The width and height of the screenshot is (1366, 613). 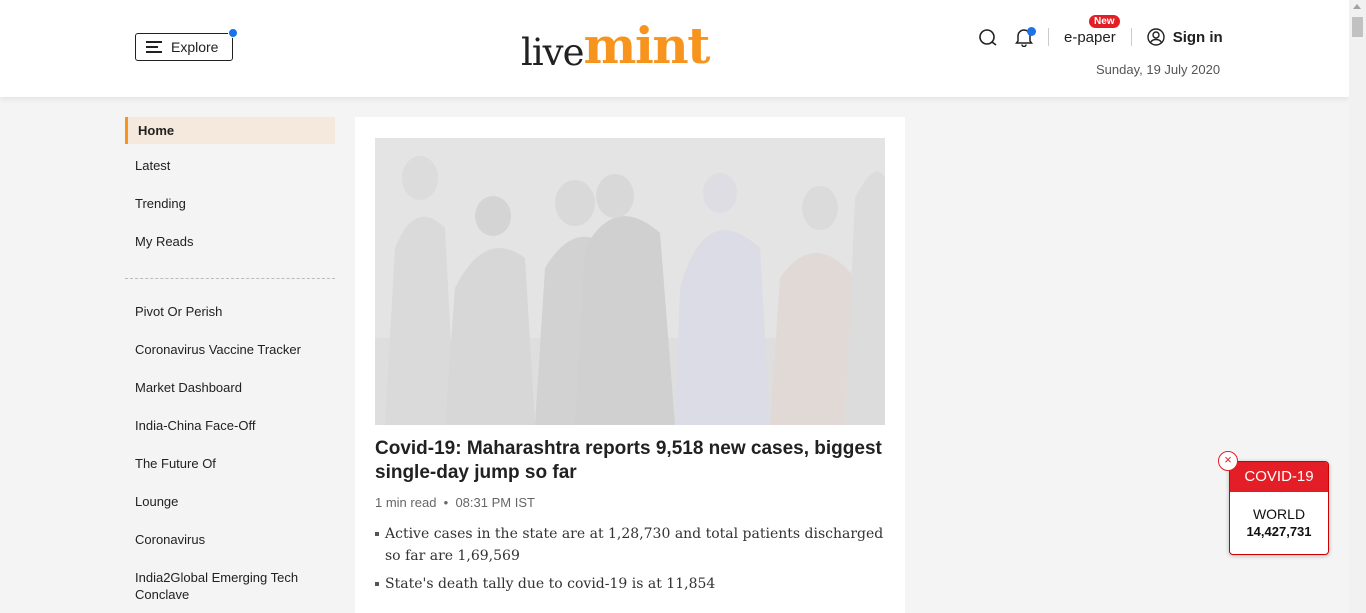 I want to click on scroll-up-arrow-icon, so click(x=1357, y=6).